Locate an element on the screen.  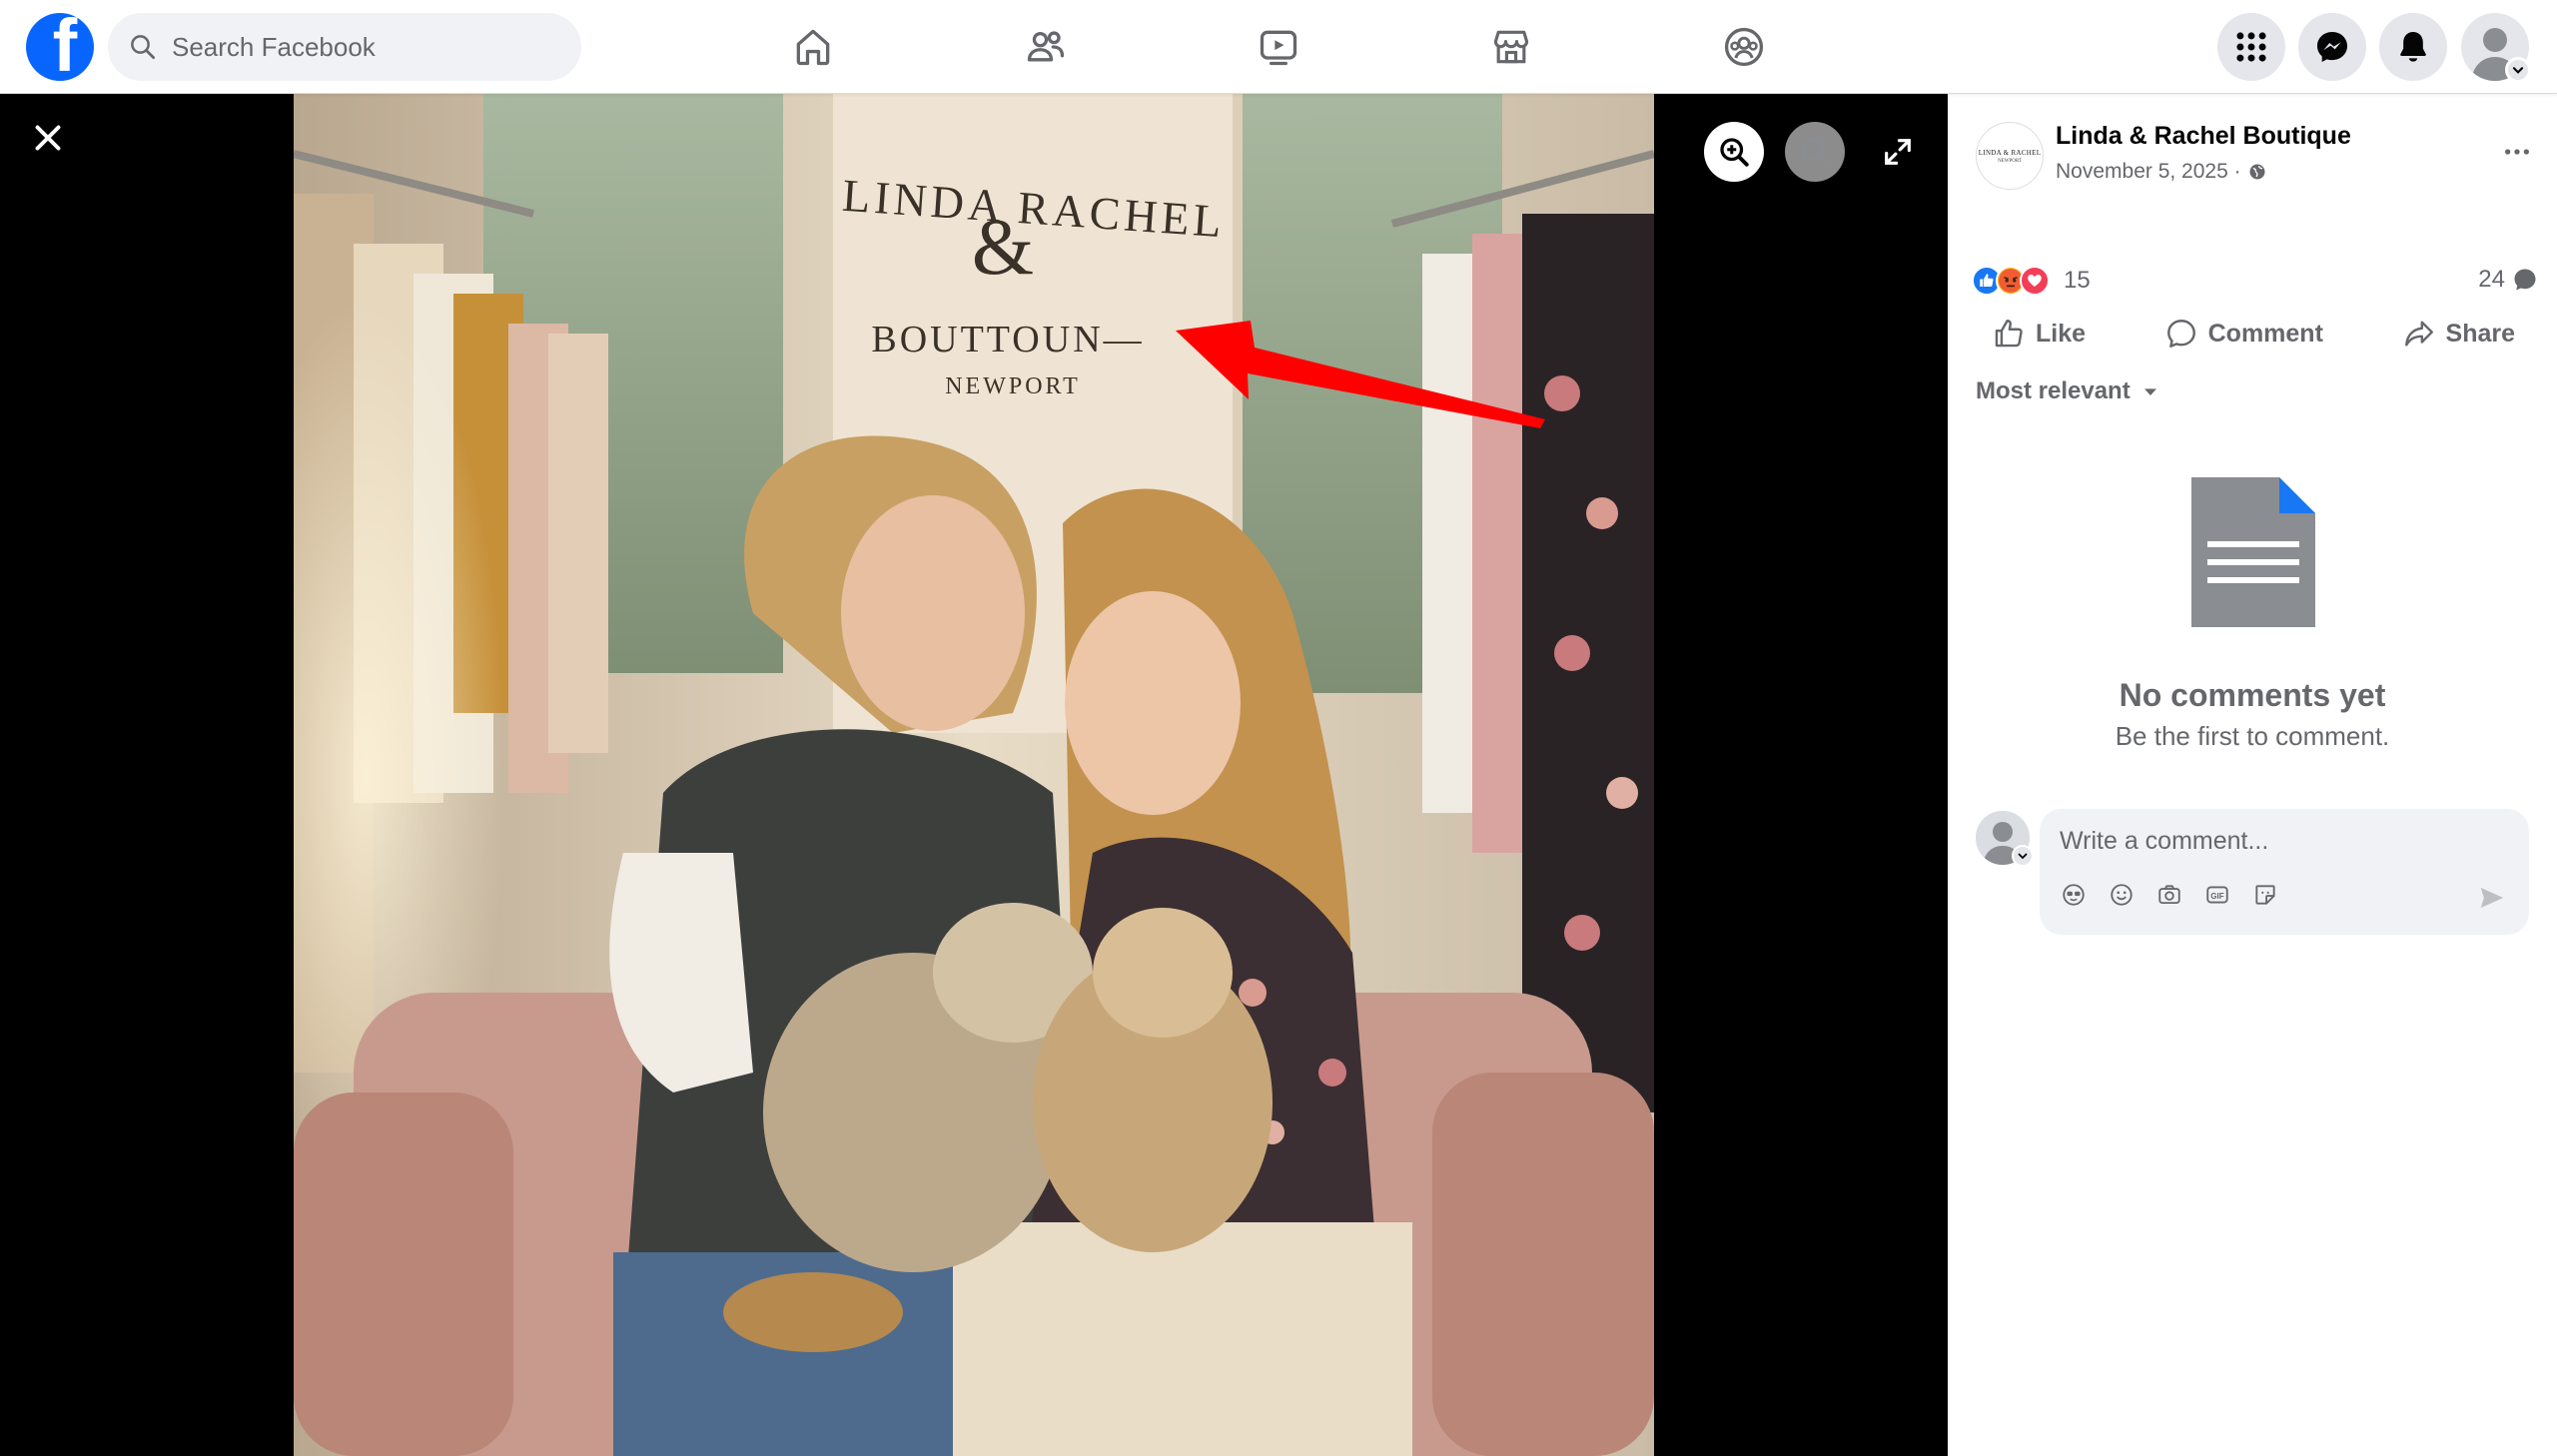
comment-label: Comment is located at coordinates (2265, 333).